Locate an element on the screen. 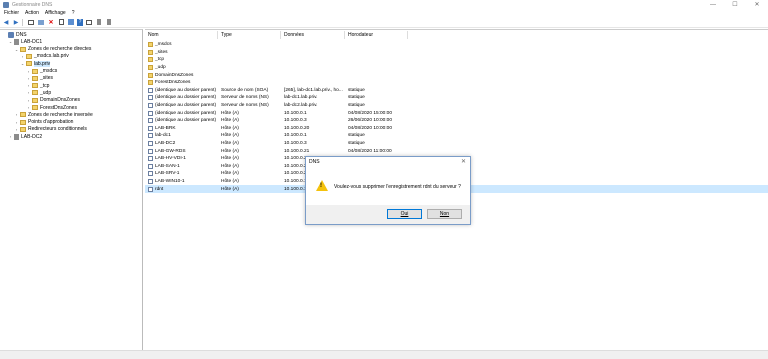  close-window-button: ✕ is located at coordinates (757, 4).